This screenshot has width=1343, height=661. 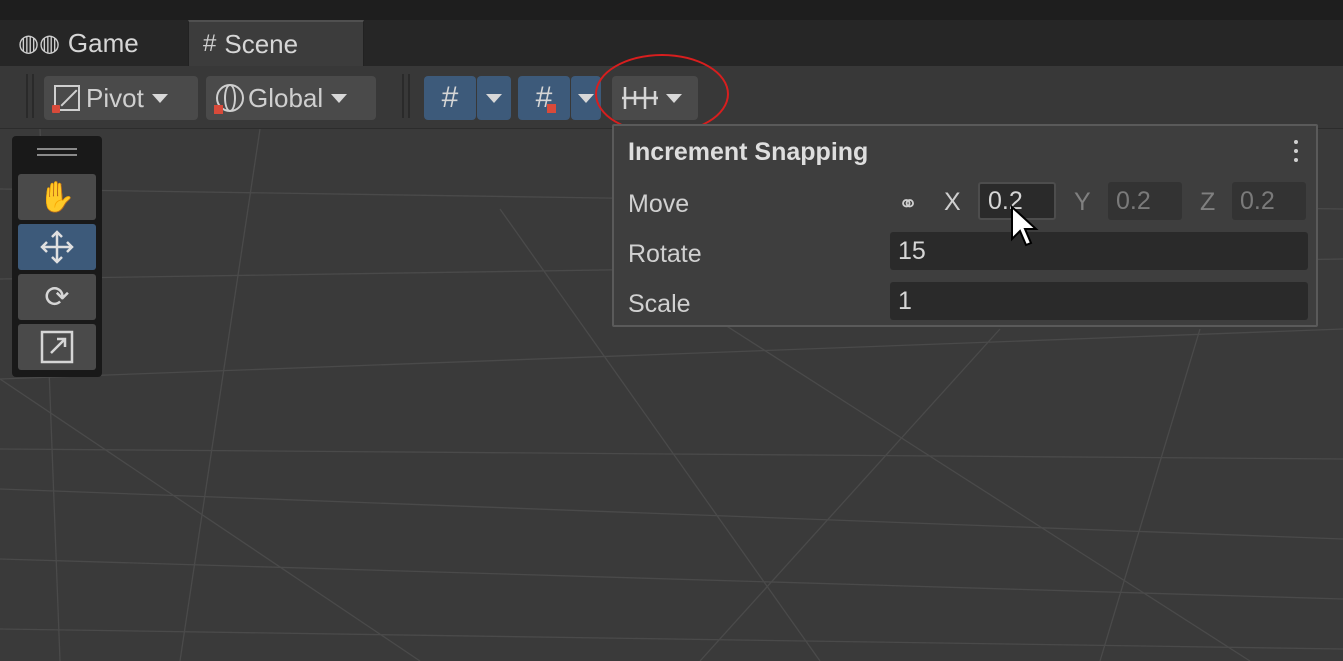 What do you see at coordinates (261, 43) in the screenshot?
I see `tab-scene-label: Scene` at bounding box center [261, 43].